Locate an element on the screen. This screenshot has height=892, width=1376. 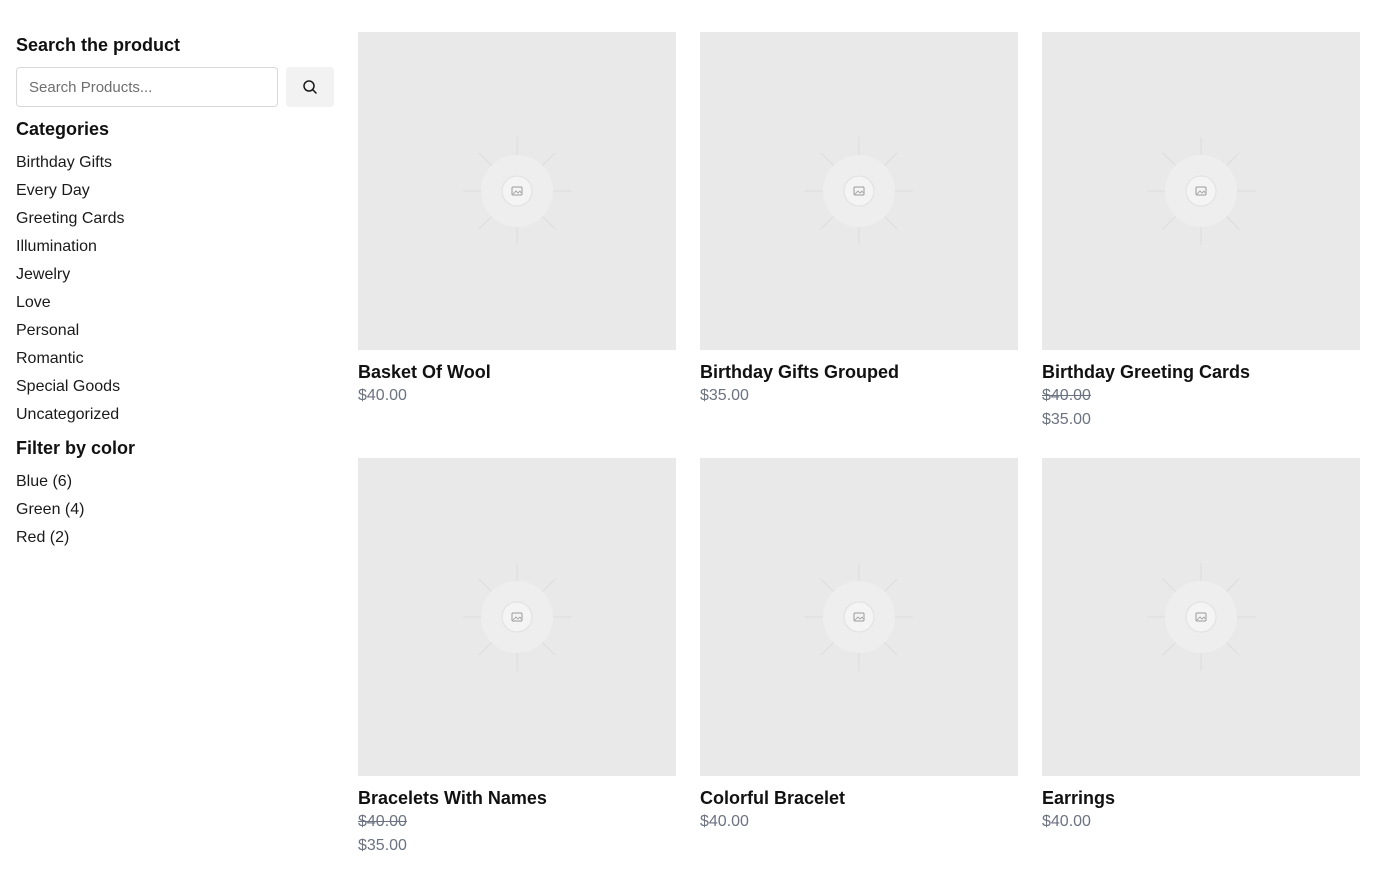
category-link: Romantic is located at coordinates (175, 359).